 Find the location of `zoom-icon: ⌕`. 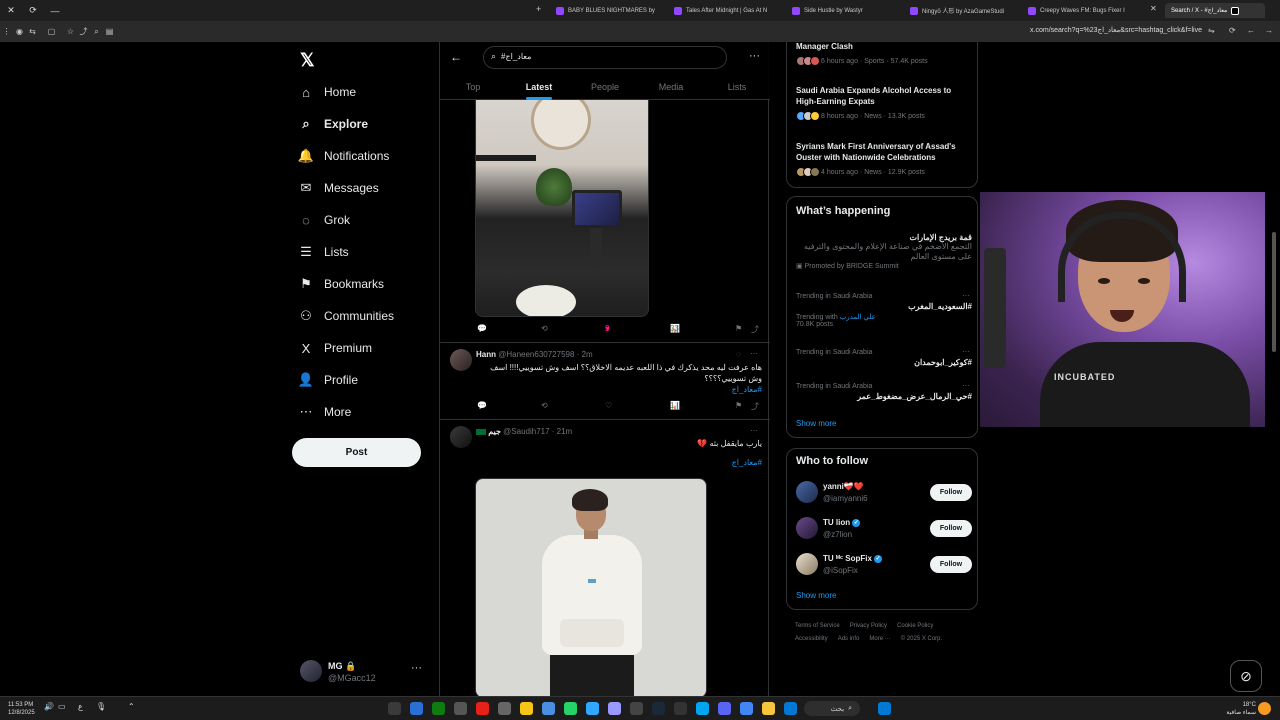

zoom-icon: ⌕ is located at coordinates (96, 32).